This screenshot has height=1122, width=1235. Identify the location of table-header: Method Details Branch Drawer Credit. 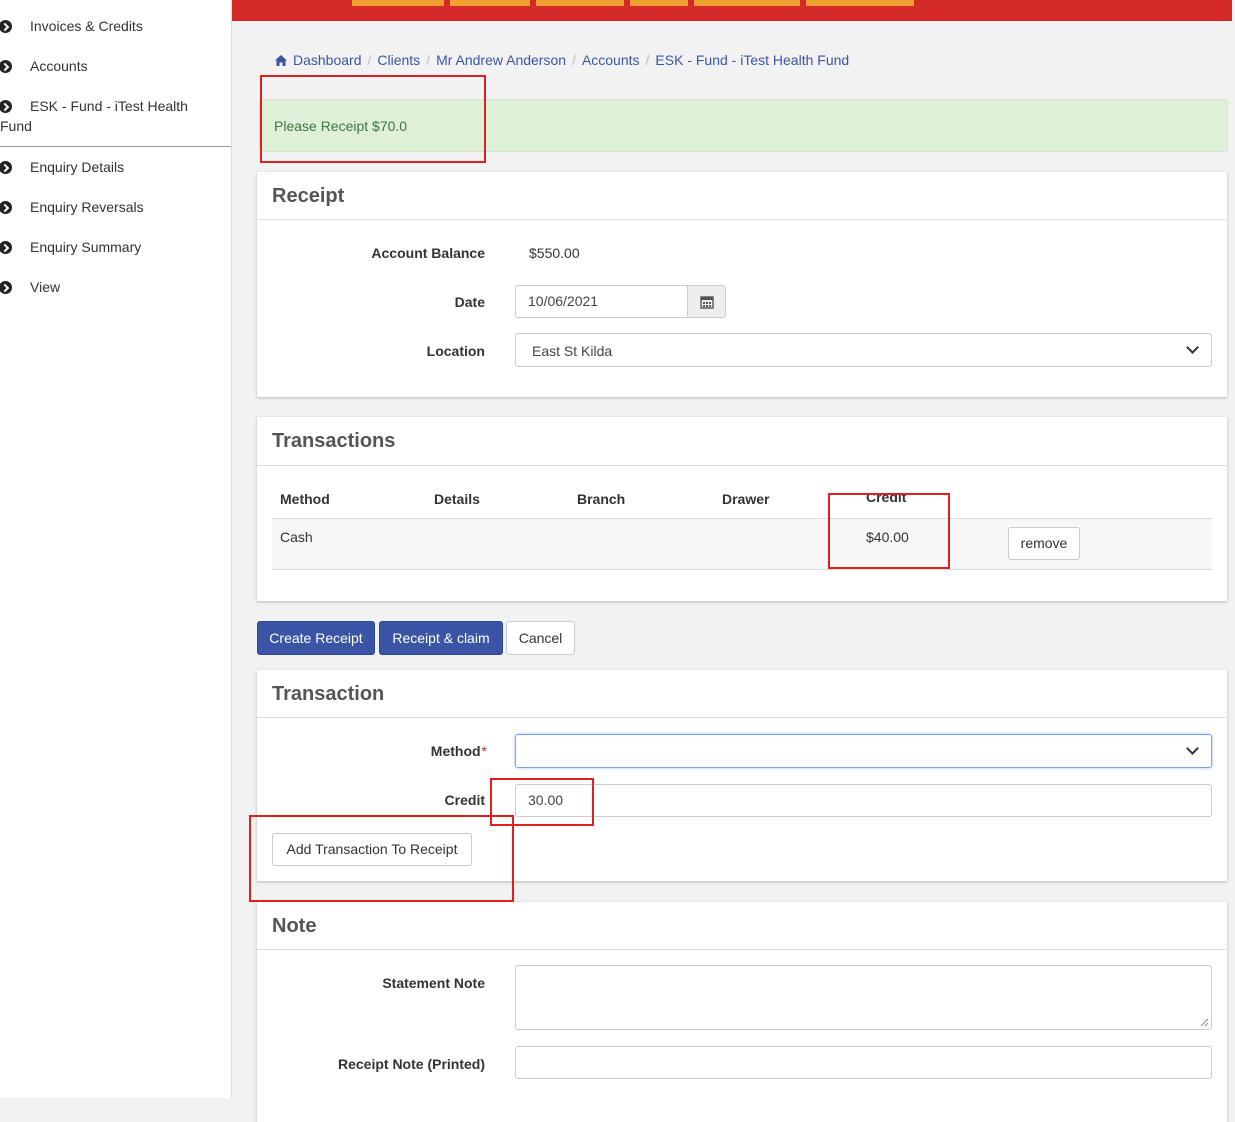
(742, 493).